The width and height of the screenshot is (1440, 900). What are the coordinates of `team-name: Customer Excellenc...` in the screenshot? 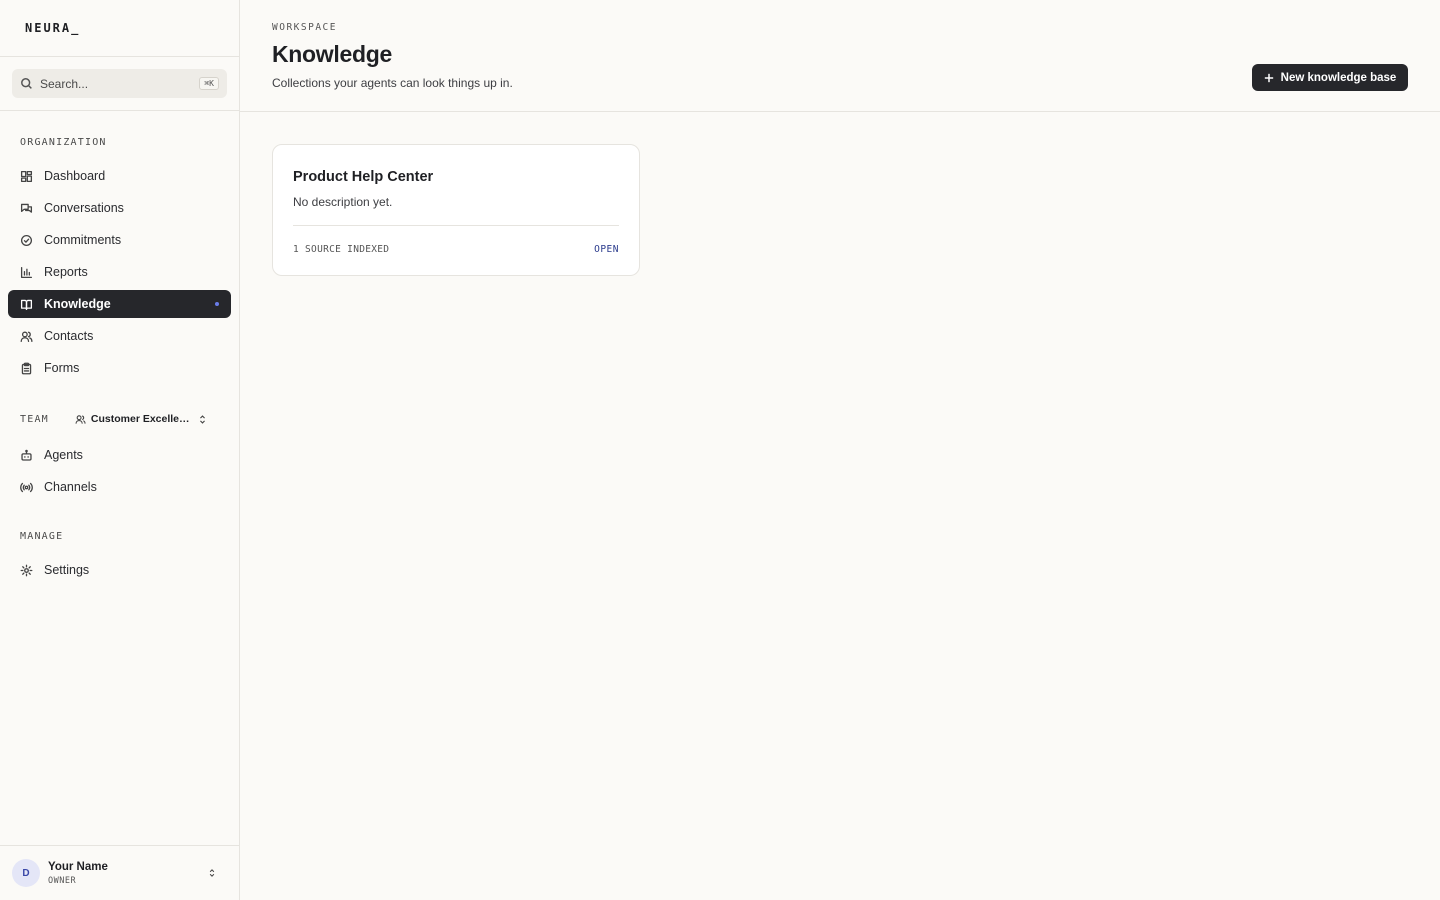 It's located at (140, 419).